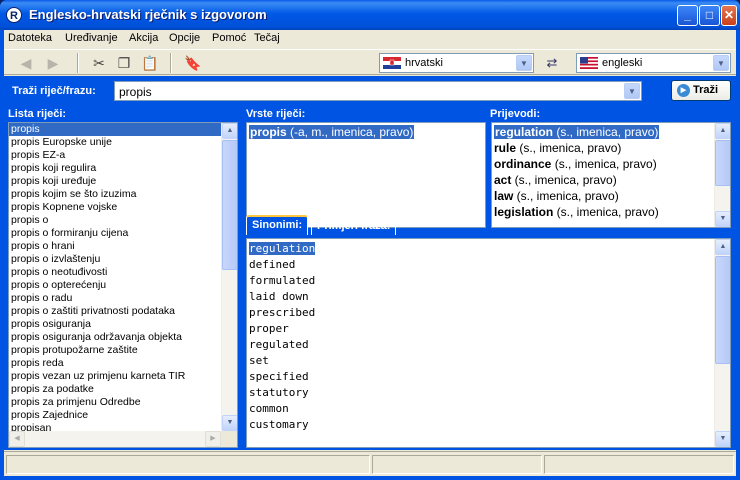 The width and height of the screenshot is (740, 480). Describe the element at coordinates (488, 281) in the screenshot. I see `synonym-item: formulated` at that location.